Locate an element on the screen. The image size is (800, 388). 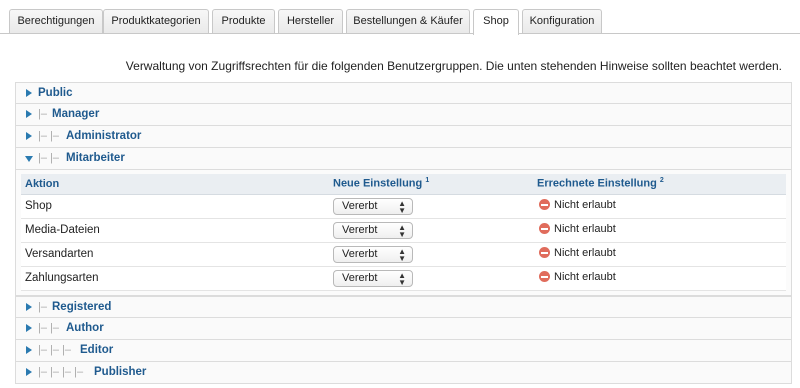
column-header-action: Aktion is located at coordinates (175, 184).